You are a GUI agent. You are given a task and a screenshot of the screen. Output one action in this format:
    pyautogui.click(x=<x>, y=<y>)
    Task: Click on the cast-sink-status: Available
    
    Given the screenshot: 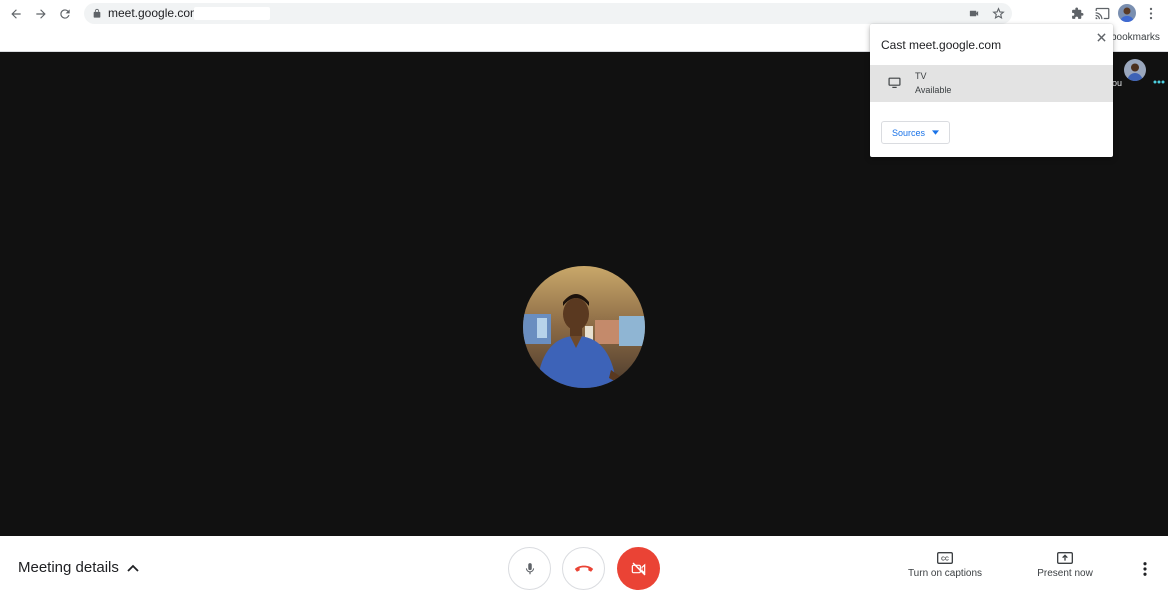 What is the action you would take?
    pyautogui.click(x=933, y=90)
    